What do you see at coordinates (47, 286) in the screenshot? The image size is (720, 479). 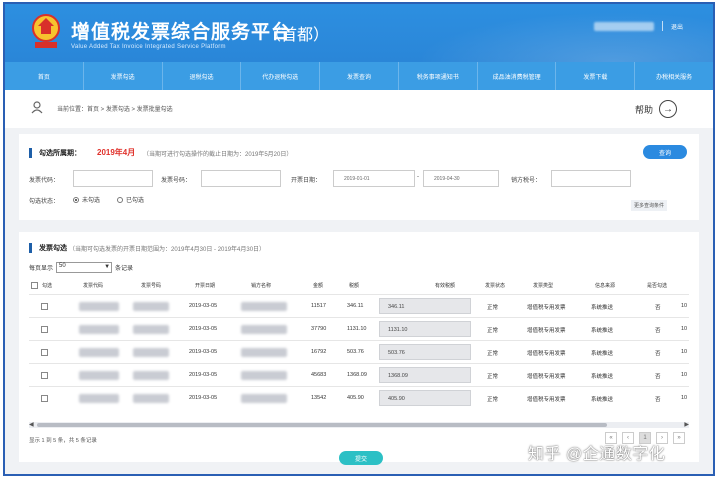 I see `col-header: 勾选` at bounding box center [47, 286].